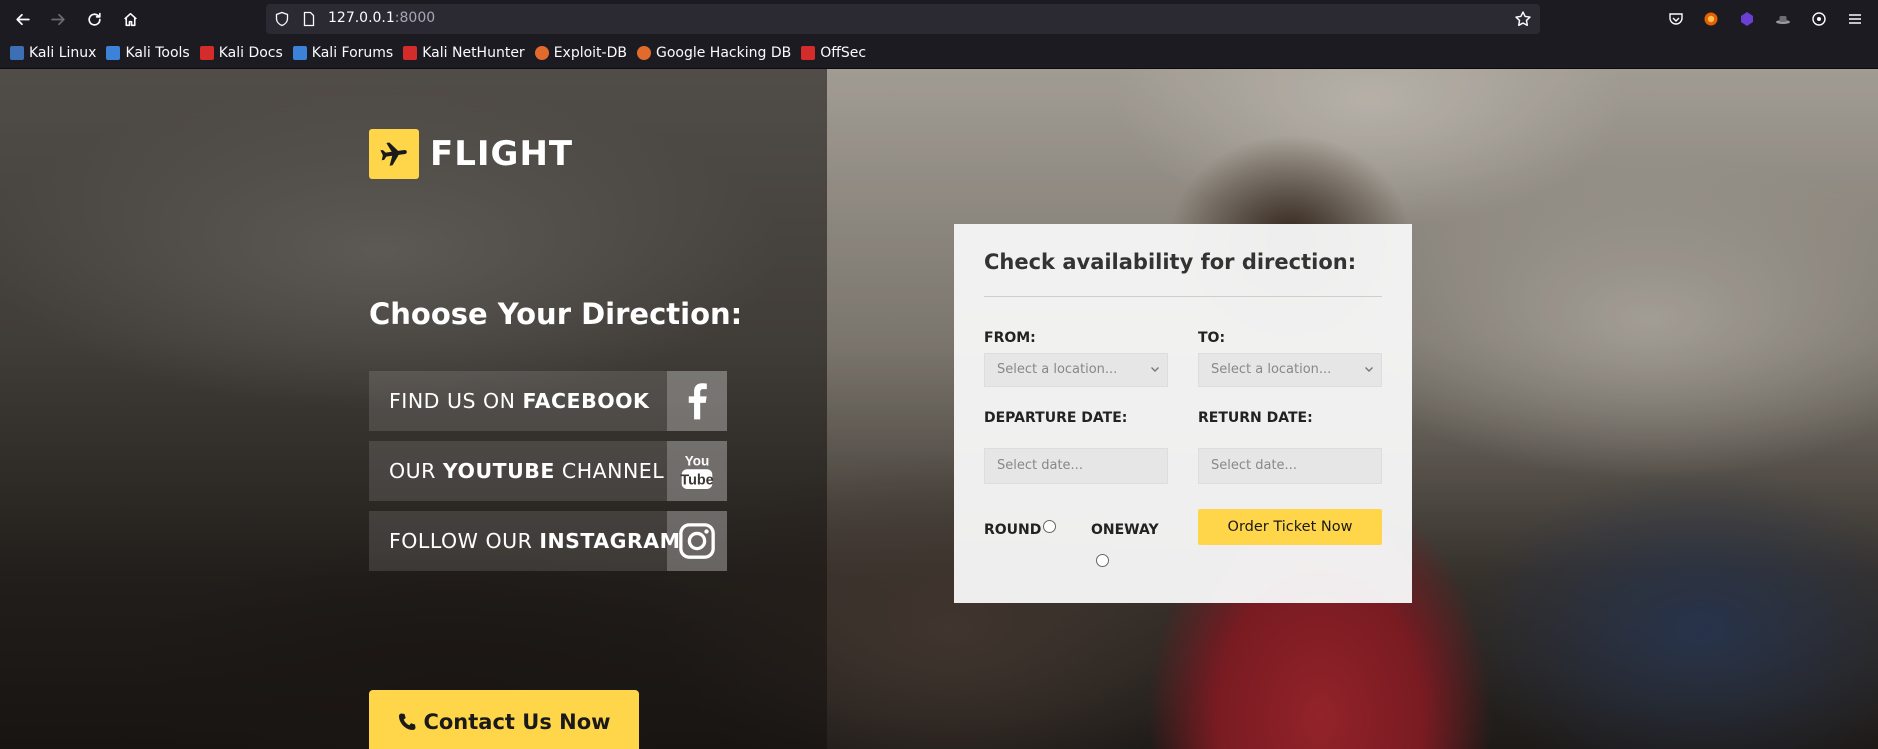  I want to click on return-date-label: RETURN DATE:, so click(1255, 418).